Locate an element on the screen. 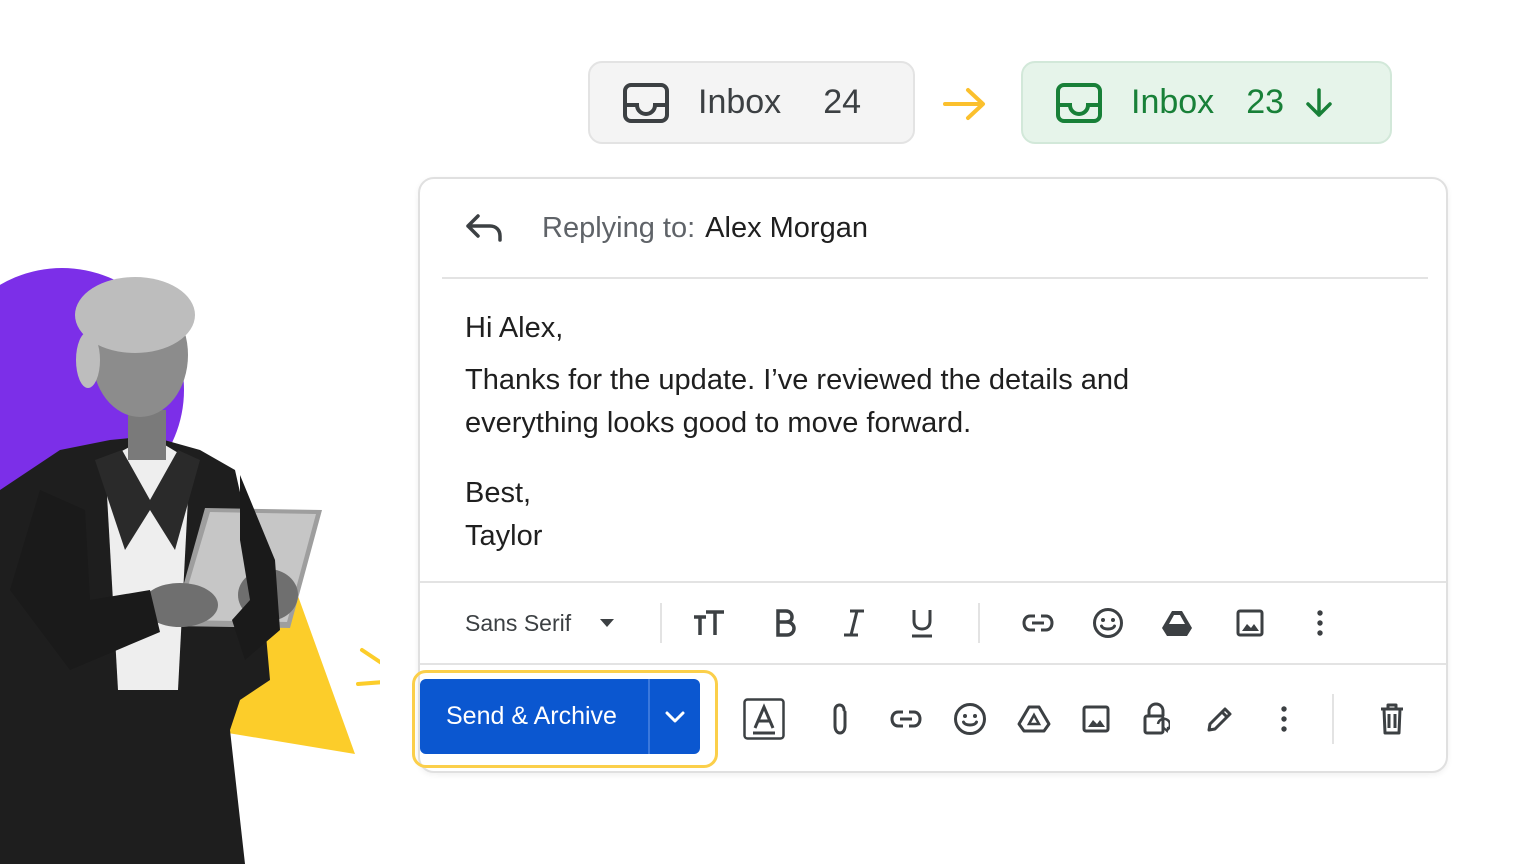 The width and height of the screenshot is (1536, 864). signature-icon is located at coordinates (1220, 719).